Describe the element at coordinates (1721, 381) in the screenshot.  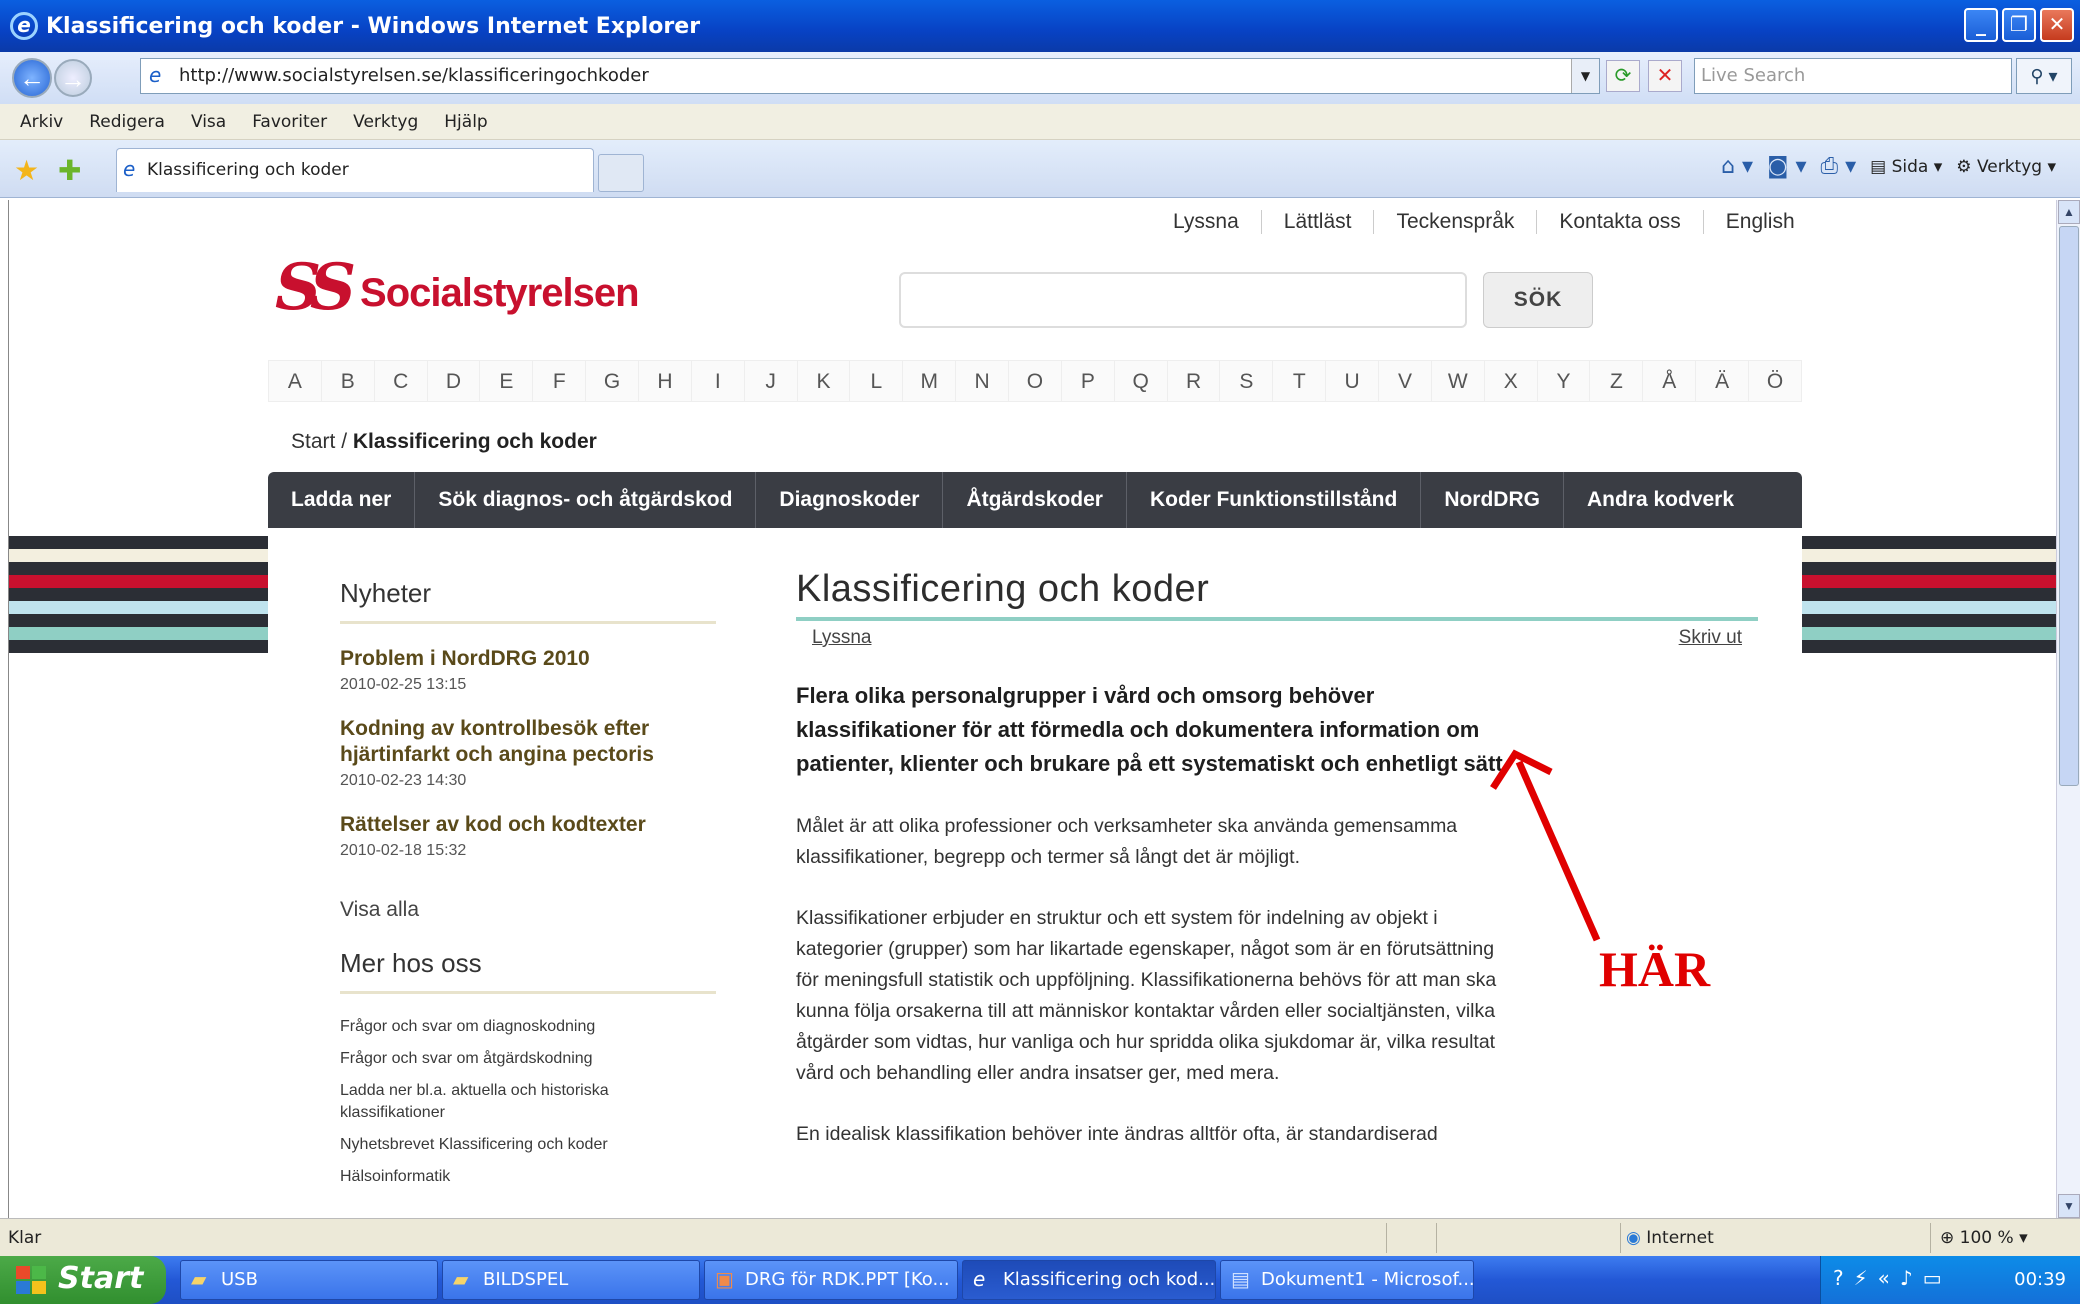
I see `alphabet-letter: Ä` at that location.